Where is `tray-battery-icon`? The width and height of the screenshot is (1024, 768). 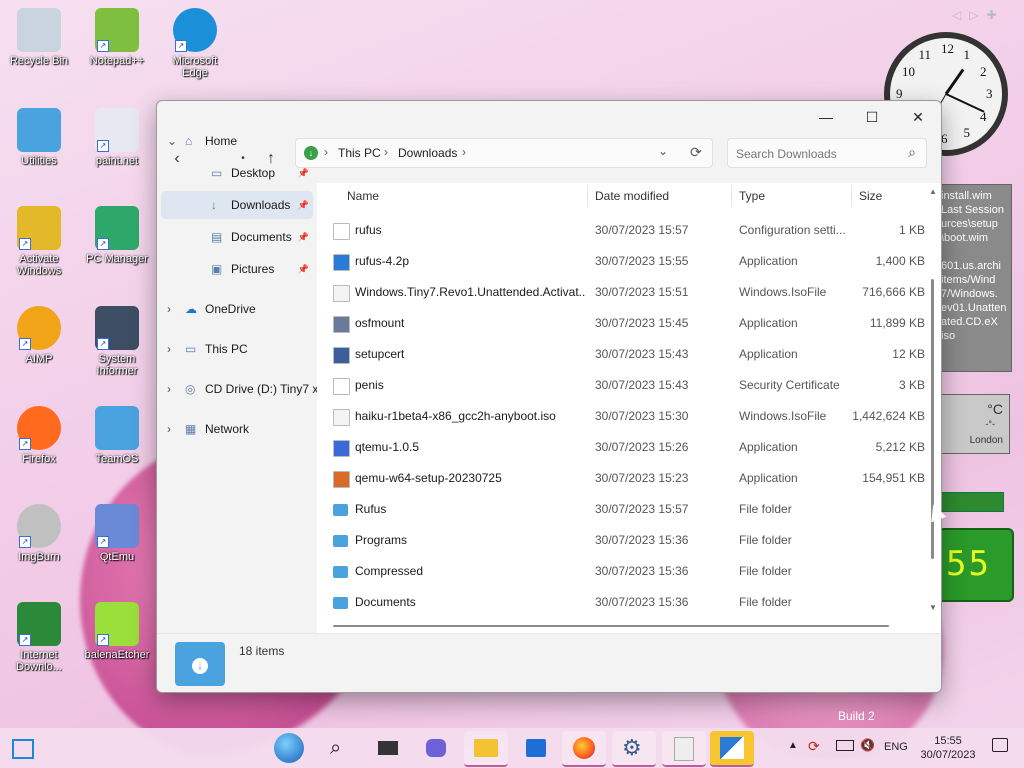 tray-battery-icon is located at coordinates (845, 745).